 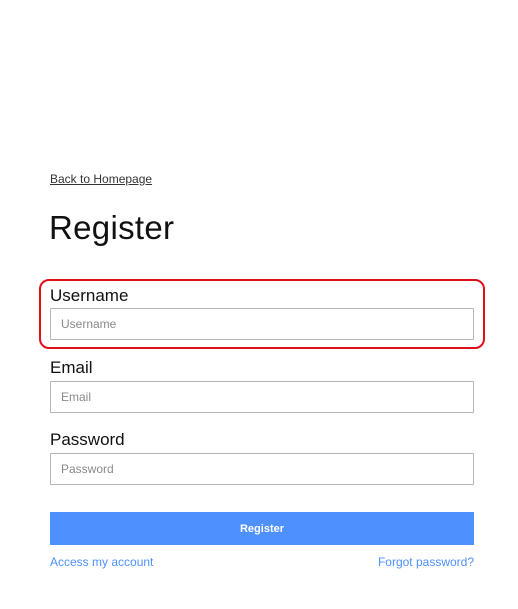 What do you see at coordinates (112, 227) in the screenshot?
I see `page-title: Register` at bounding box center [112, 227].